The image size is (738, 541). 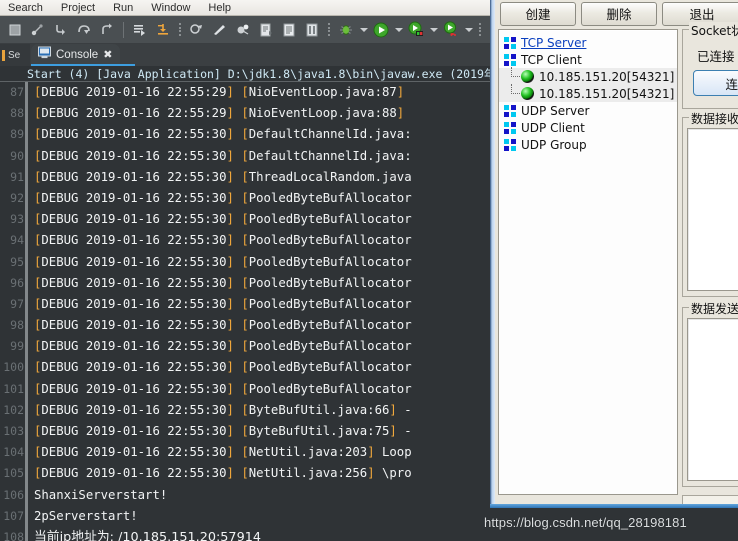 I want to click on open-type-icon, so click(x=266, y=30).